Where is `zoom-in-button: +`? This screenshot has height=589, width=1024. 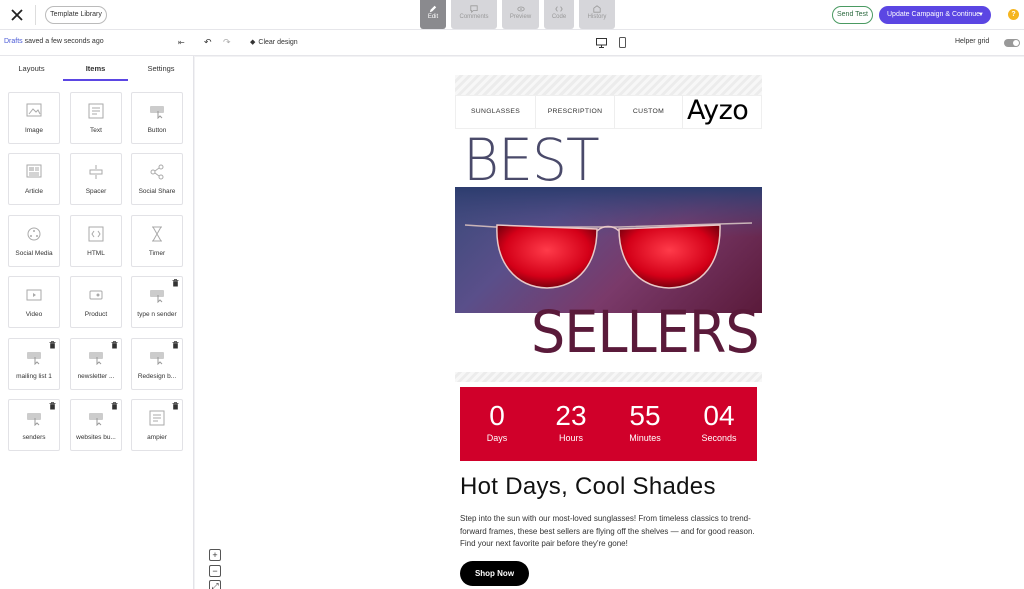
zoom-in-button: + is located at coordinates (215, 555).